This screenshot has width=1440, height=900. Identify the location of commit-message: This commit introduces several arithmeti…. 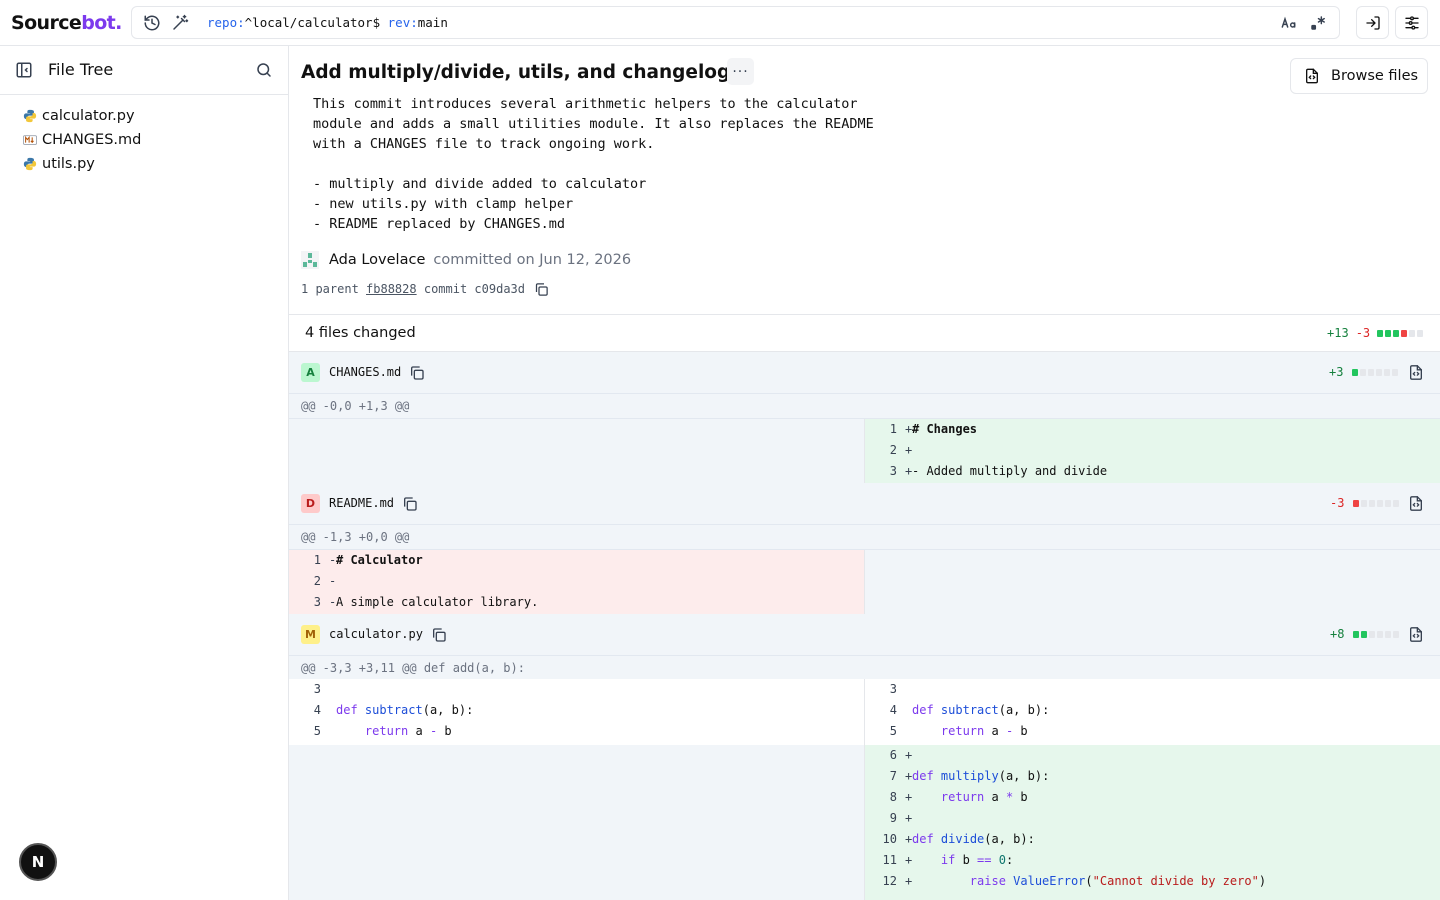
(593, 164).